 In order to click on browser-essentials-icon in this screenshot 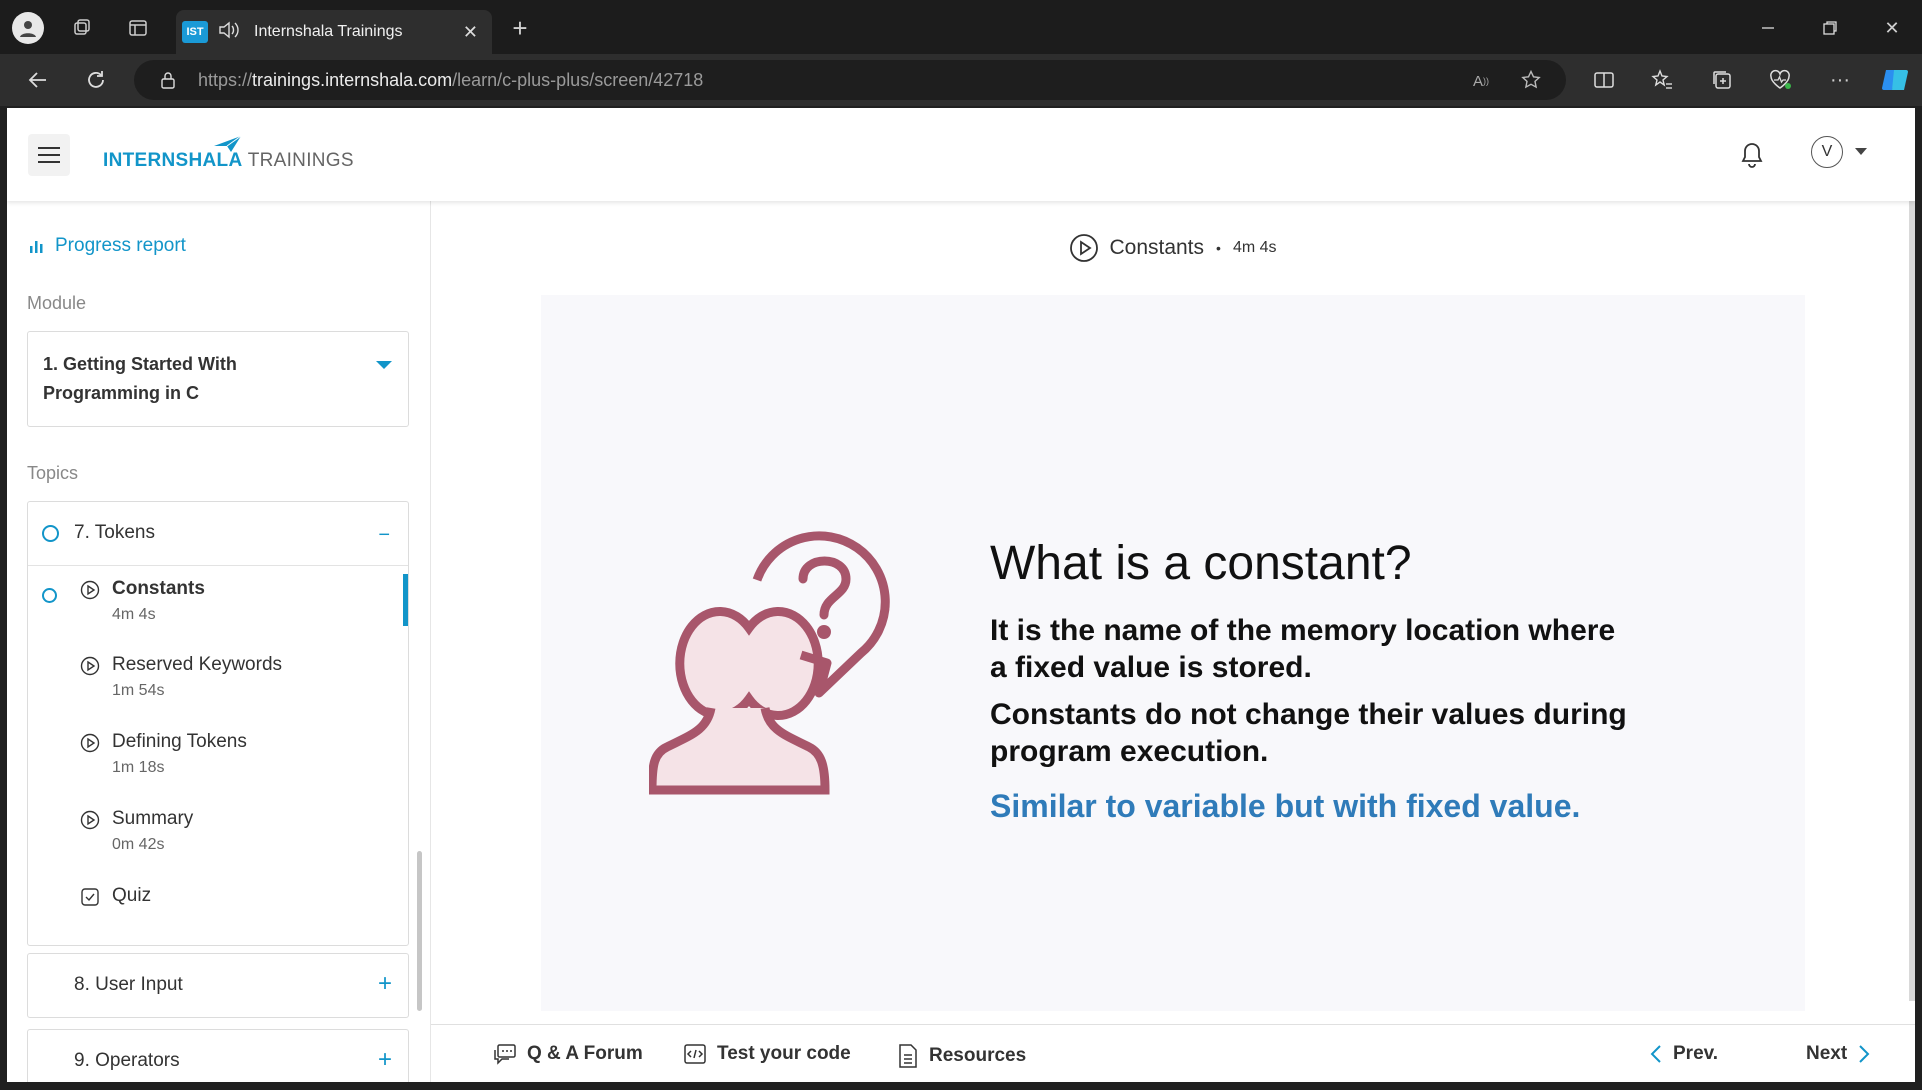, I will do `click(1780, 80)`.